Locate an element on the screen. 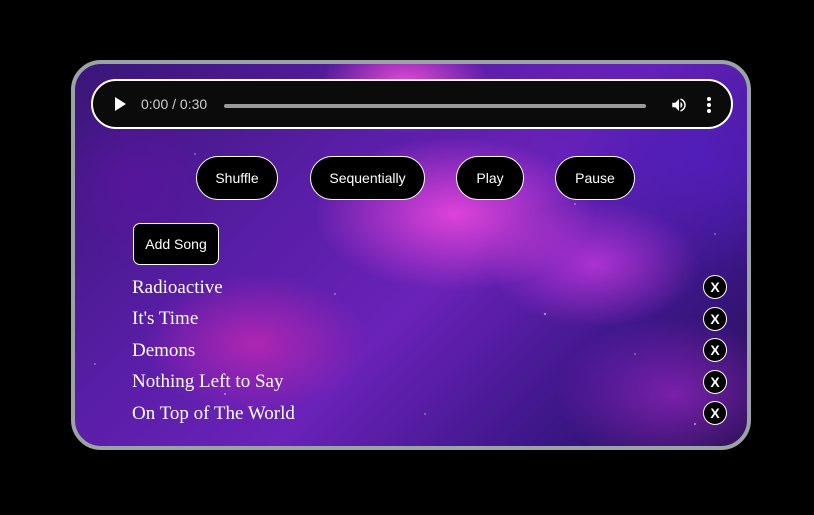 This screenshot has height=515, width=814. volume-icon is located at coordinates (679, 105).